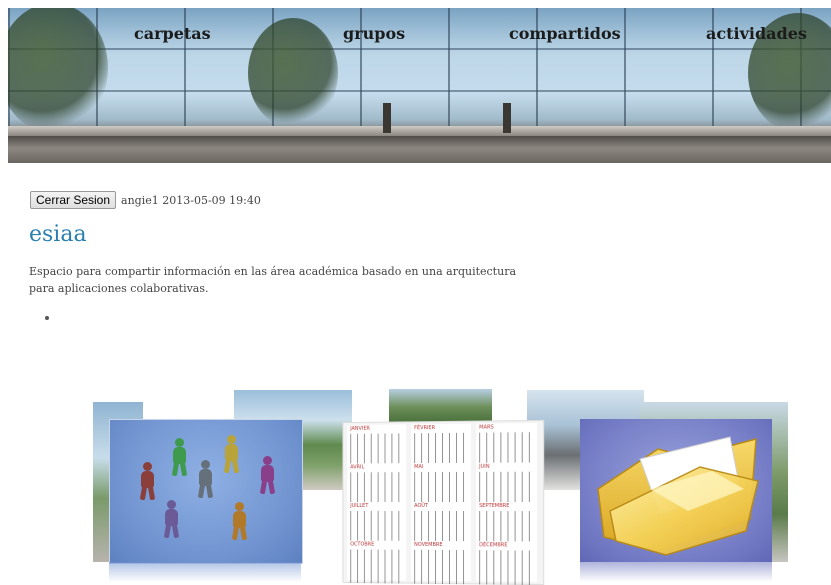  Describe the element at coordinates (374, 33) in the screenshot. I see `nav-item-grupos: grupos` at that location.